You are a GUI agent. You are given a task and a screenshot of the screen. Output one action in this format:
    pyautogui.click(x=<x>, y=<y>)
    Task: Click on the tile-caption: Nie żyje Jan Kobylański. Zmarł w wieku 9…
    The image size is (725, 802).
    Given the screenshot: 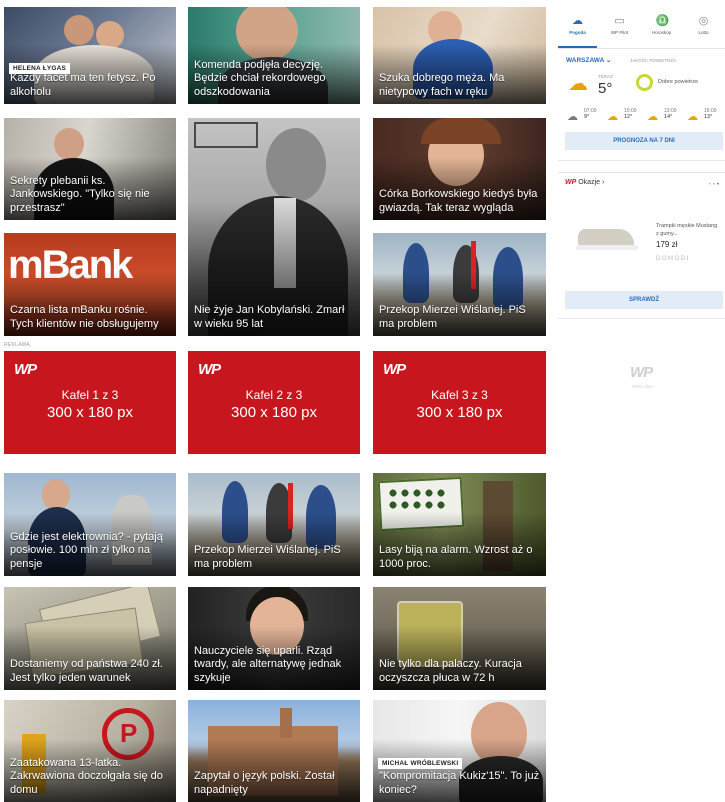 What is the action you would take?
    pyautogui.click(x=269, y=317)
    